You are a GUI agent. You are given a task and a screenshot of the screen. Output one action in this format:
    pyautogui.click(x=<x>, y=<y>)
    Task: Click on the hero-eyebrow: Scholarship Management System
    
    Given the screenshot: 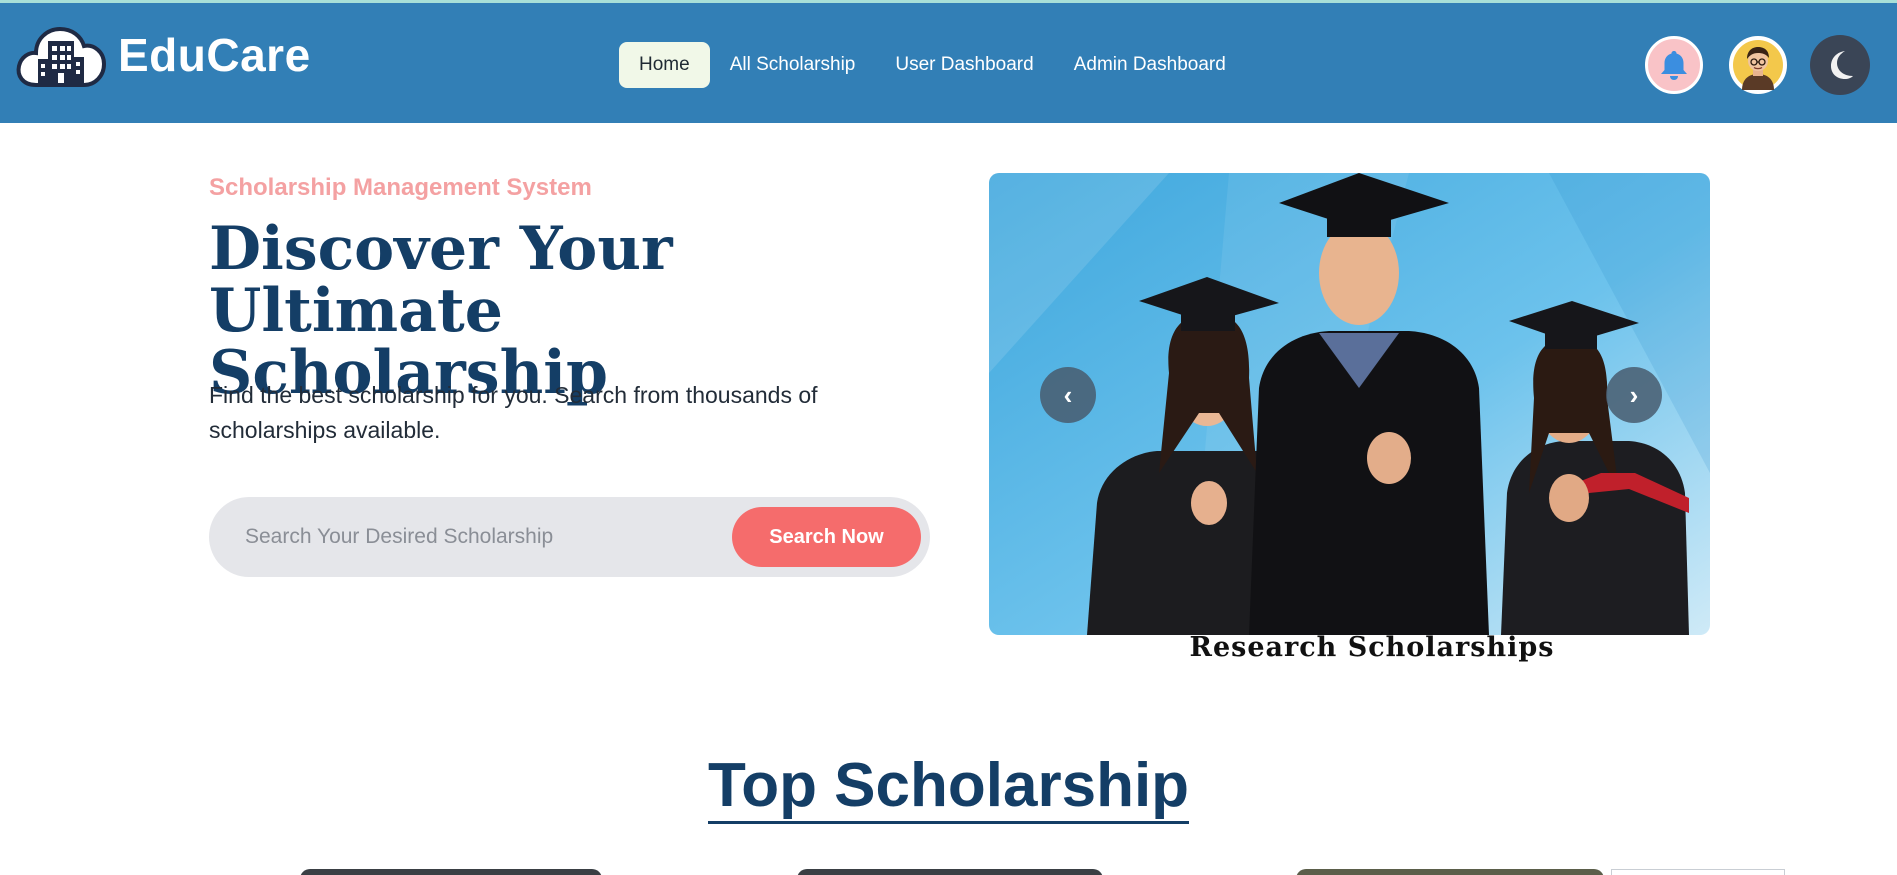 What is the action you would take?
    pyautogui.click(x=400, y=187)
    